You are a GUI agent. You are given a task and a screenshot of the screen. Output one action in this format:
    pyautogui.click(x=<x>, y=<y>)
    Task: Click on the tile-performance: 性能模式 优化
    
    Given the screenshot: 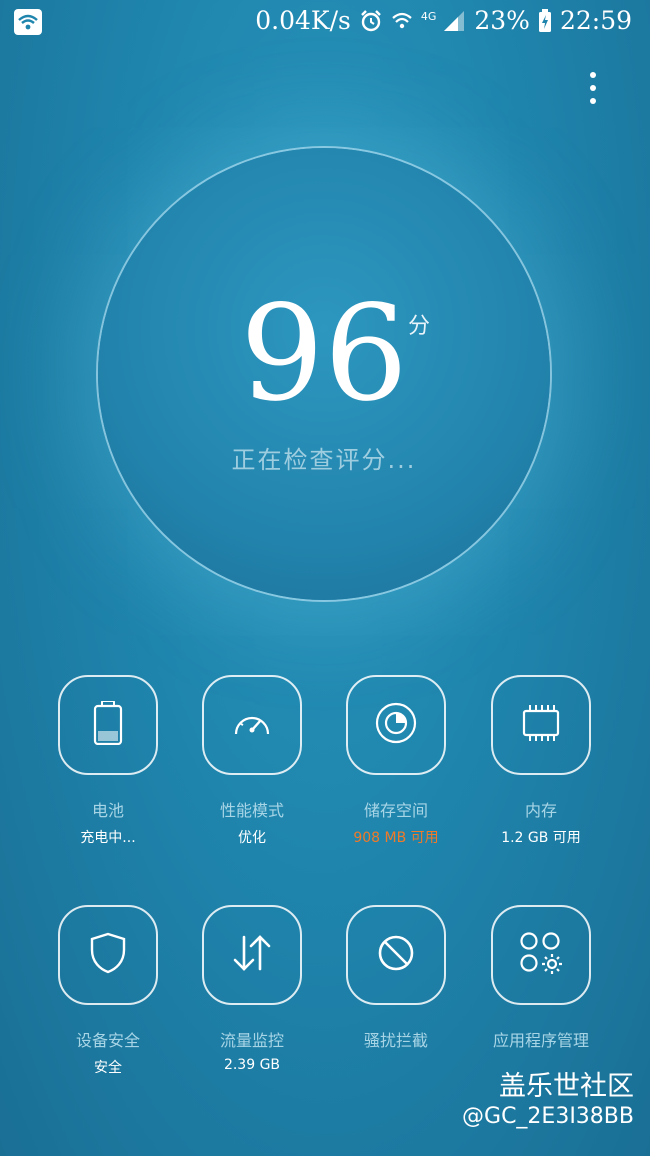 What is the action you would take?
    pyautogui.click(x=252, y=761)
    